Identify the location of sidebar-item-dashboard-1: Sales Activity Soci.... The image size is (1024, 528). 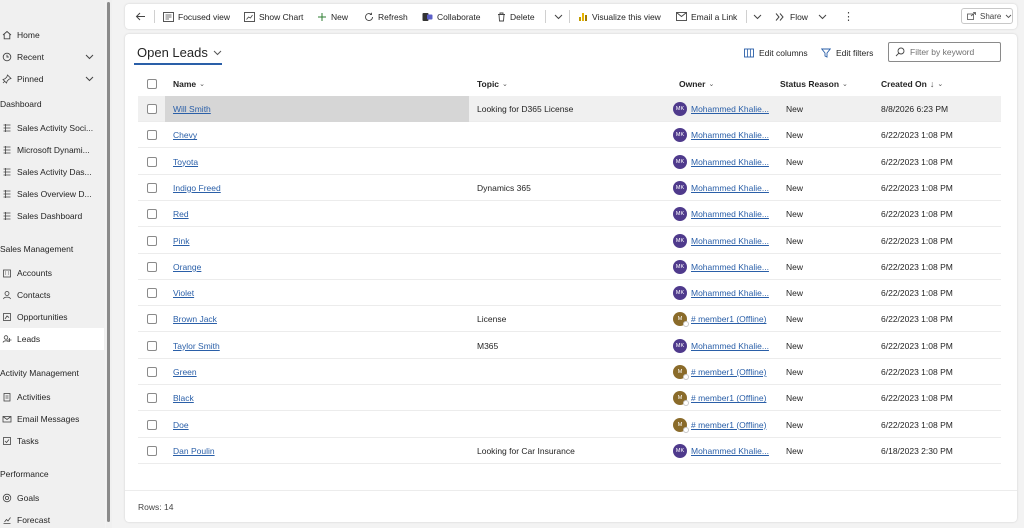
(52, 128).